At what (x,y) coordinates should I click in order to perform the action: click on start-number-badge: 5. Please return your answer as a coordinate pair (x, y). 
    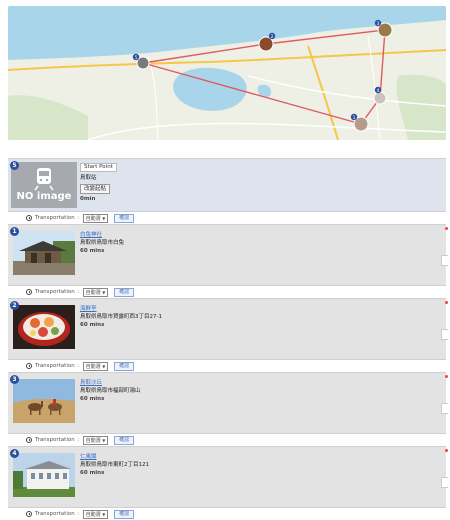
    Looking at the image, I should click on (14, 165).